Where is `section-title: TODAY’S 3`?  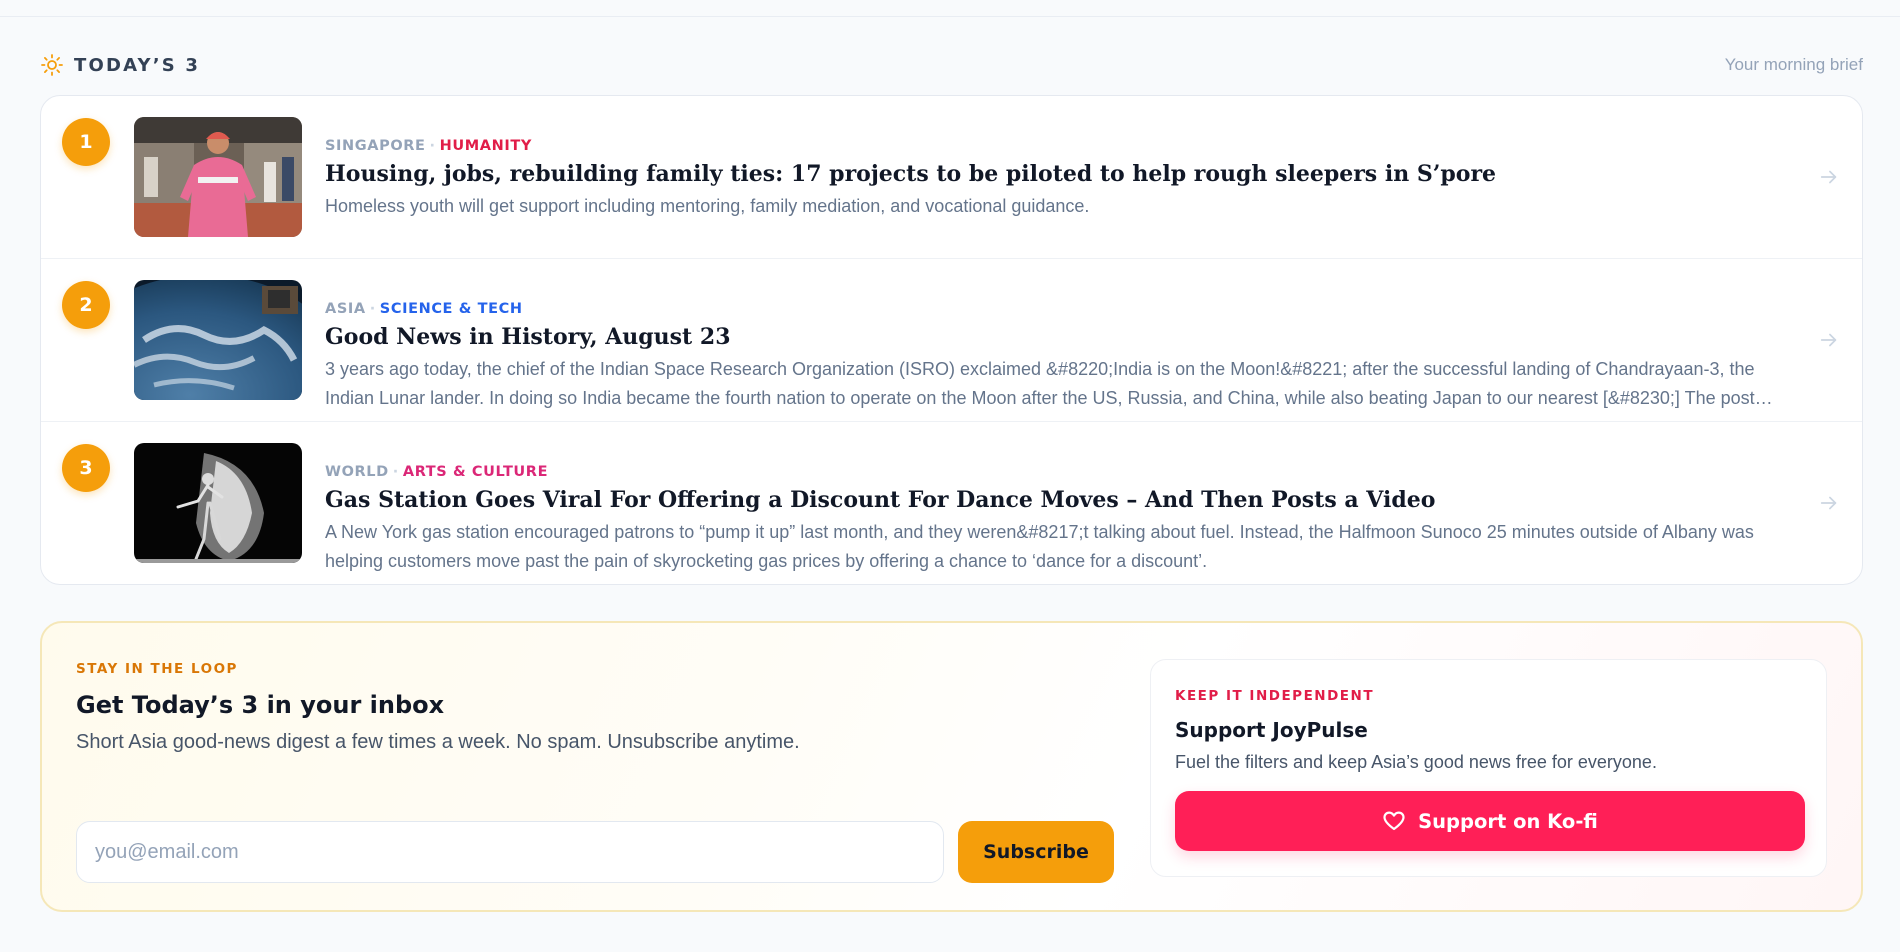 section-title: TODAY’S 3 is located at coordinates (137, 65).